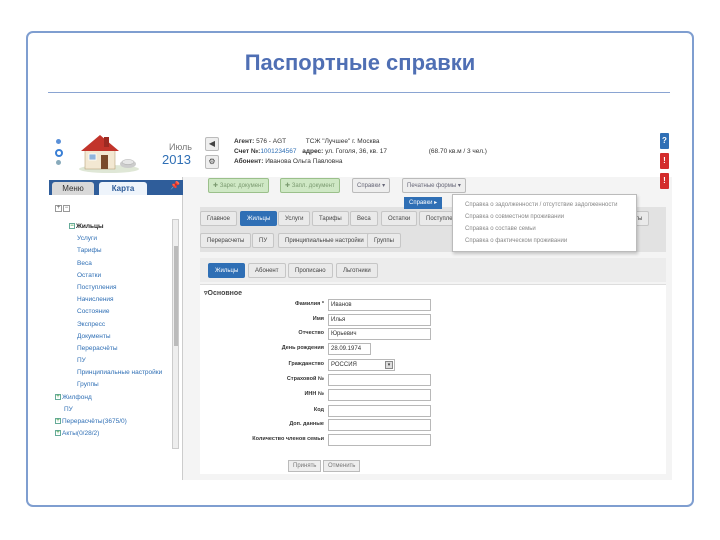 The image size is (720, 540). I want to click on tree-item-label: Экспресс, so click(91, 324).